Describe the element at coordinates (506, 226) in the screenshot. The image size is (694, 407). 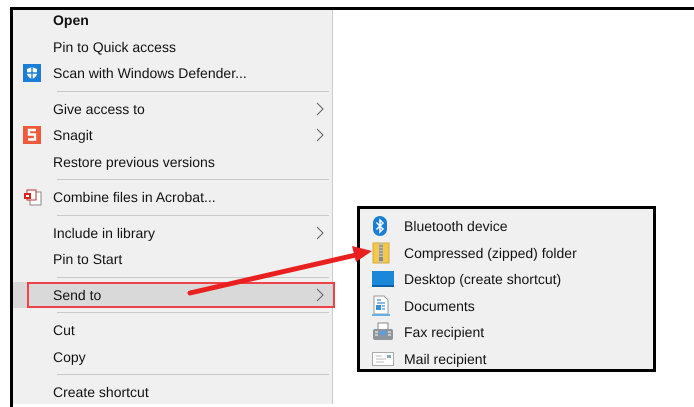
I see `menu-item: Bluetooth device` at that location.